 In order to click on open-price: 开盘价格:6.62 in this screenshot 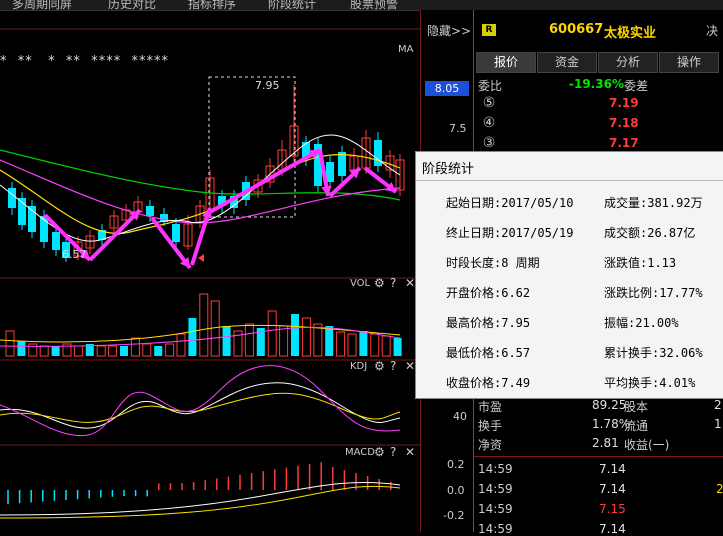, I will do `click(488, 293)`.